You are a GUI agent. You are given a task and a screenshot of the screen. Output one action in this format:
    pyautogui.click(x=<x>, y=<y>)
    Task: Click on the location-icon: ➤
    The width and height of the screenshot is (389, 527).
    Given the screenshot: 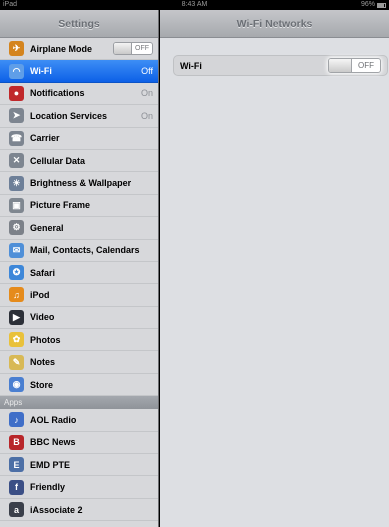 What is the action you would take?
    pyautogui.click(x=16, y=116)
    